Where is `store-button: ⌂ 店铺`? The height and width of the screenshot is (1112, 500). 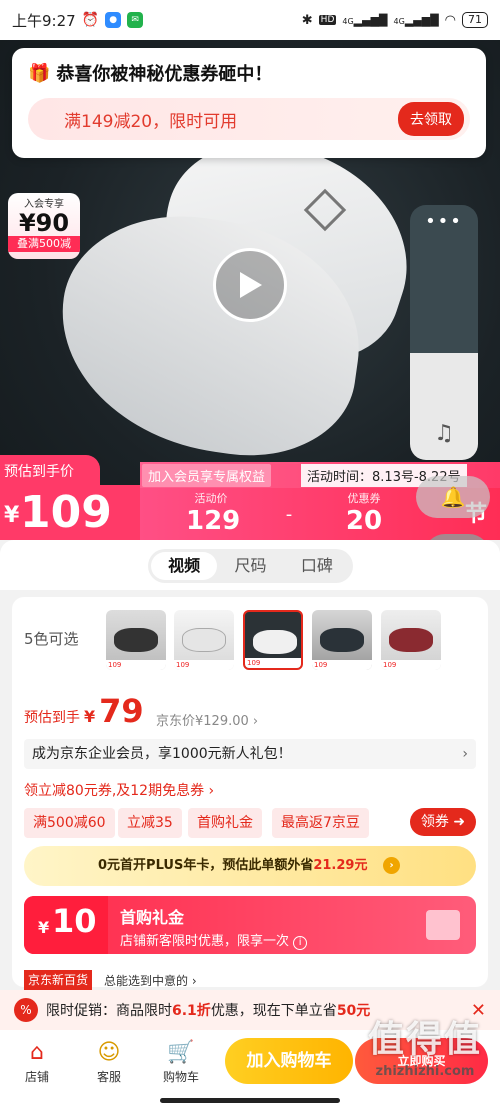
store-button: ⌂ 店铺 is located at coordinates (37, 1061).